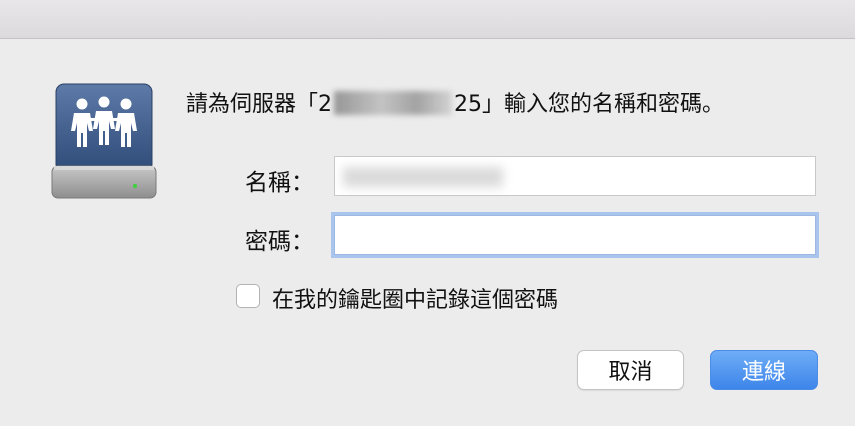  Describe the element at coordinates (575, 176) in the screenshot. I see `name-field` at that location.